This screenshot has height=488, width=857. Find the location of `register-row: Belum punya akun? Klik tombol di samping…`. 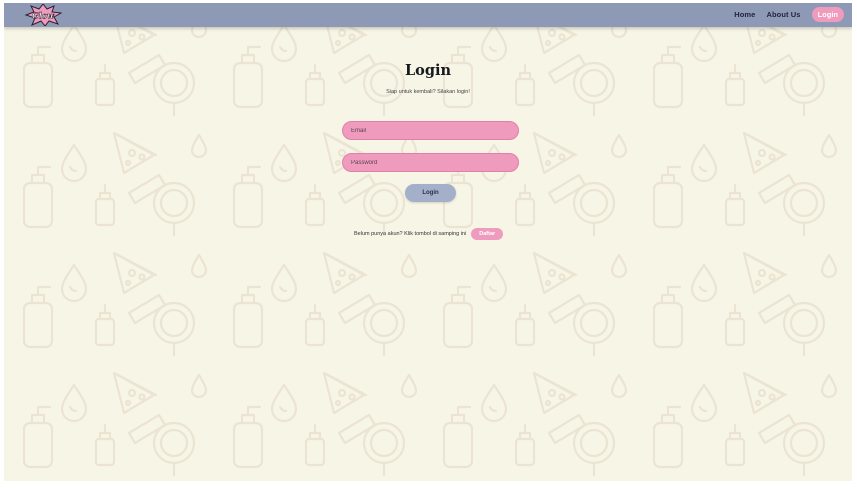

register-row: Belum punya akun? Klik tombol di samping… is located at coordinates (429, 233).